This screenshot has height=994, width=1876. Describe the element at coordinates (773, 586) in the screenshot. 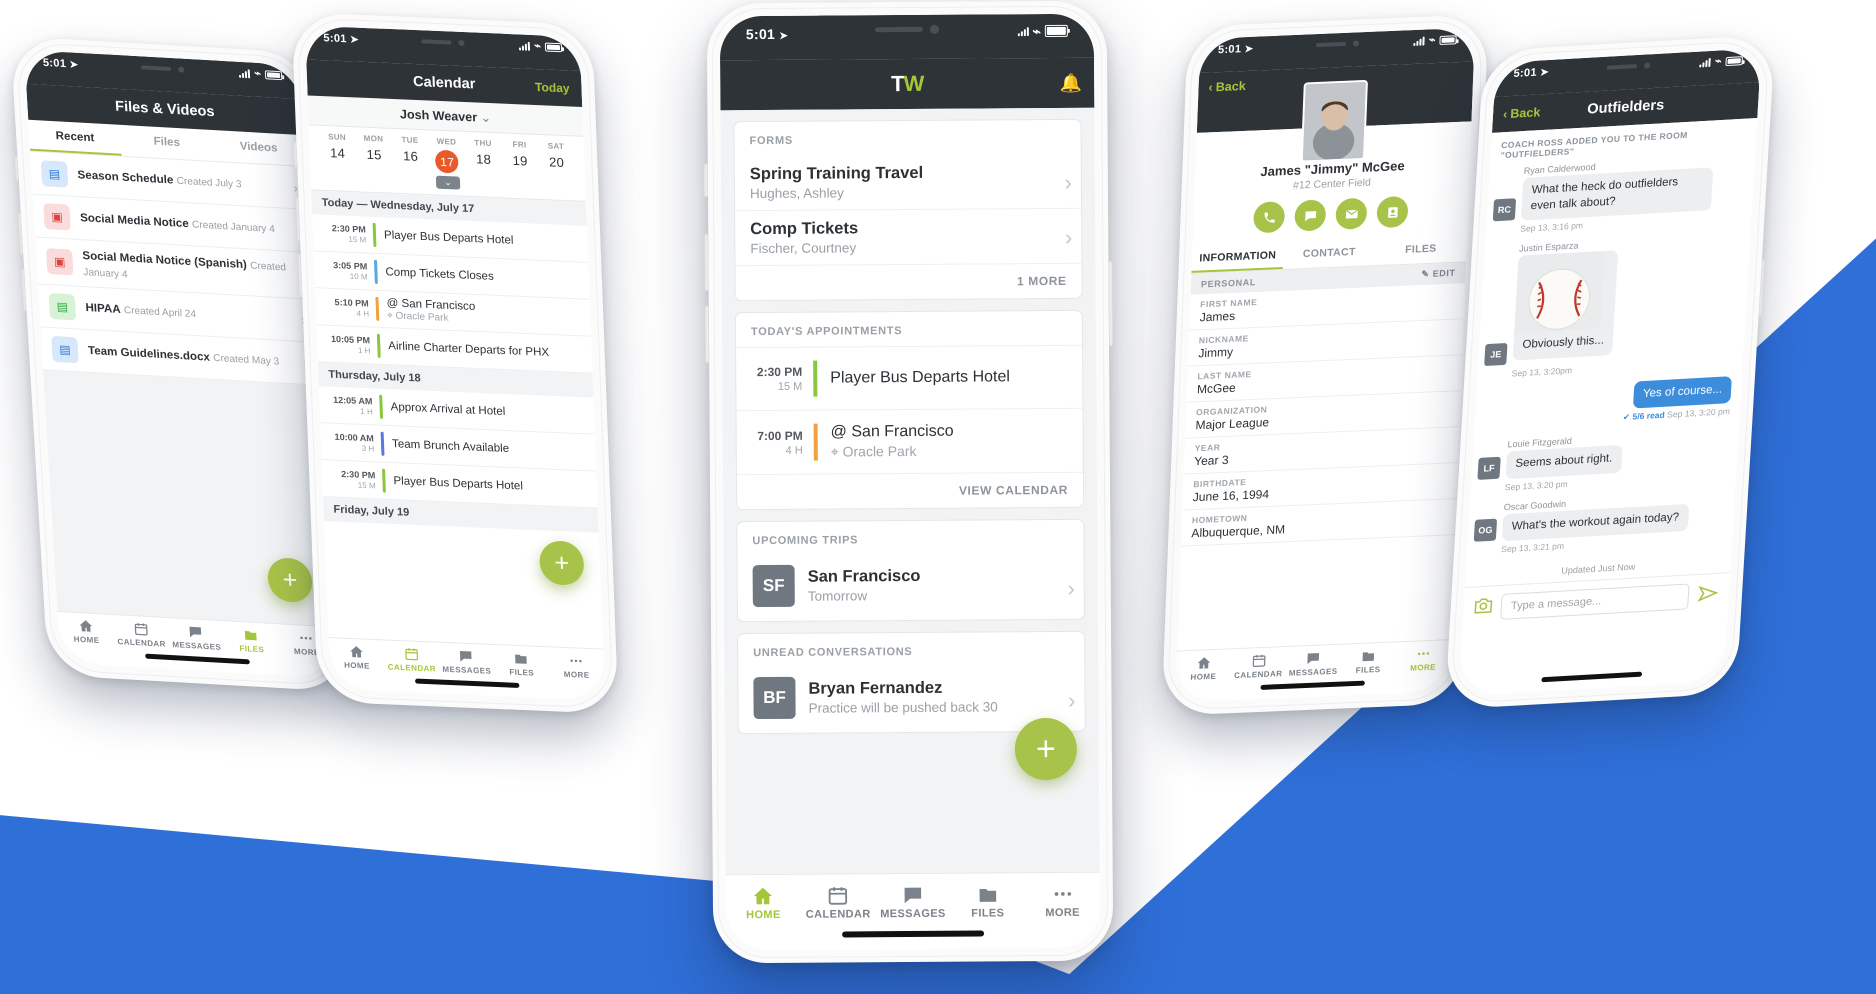

I see `avatar: SF` at that location.